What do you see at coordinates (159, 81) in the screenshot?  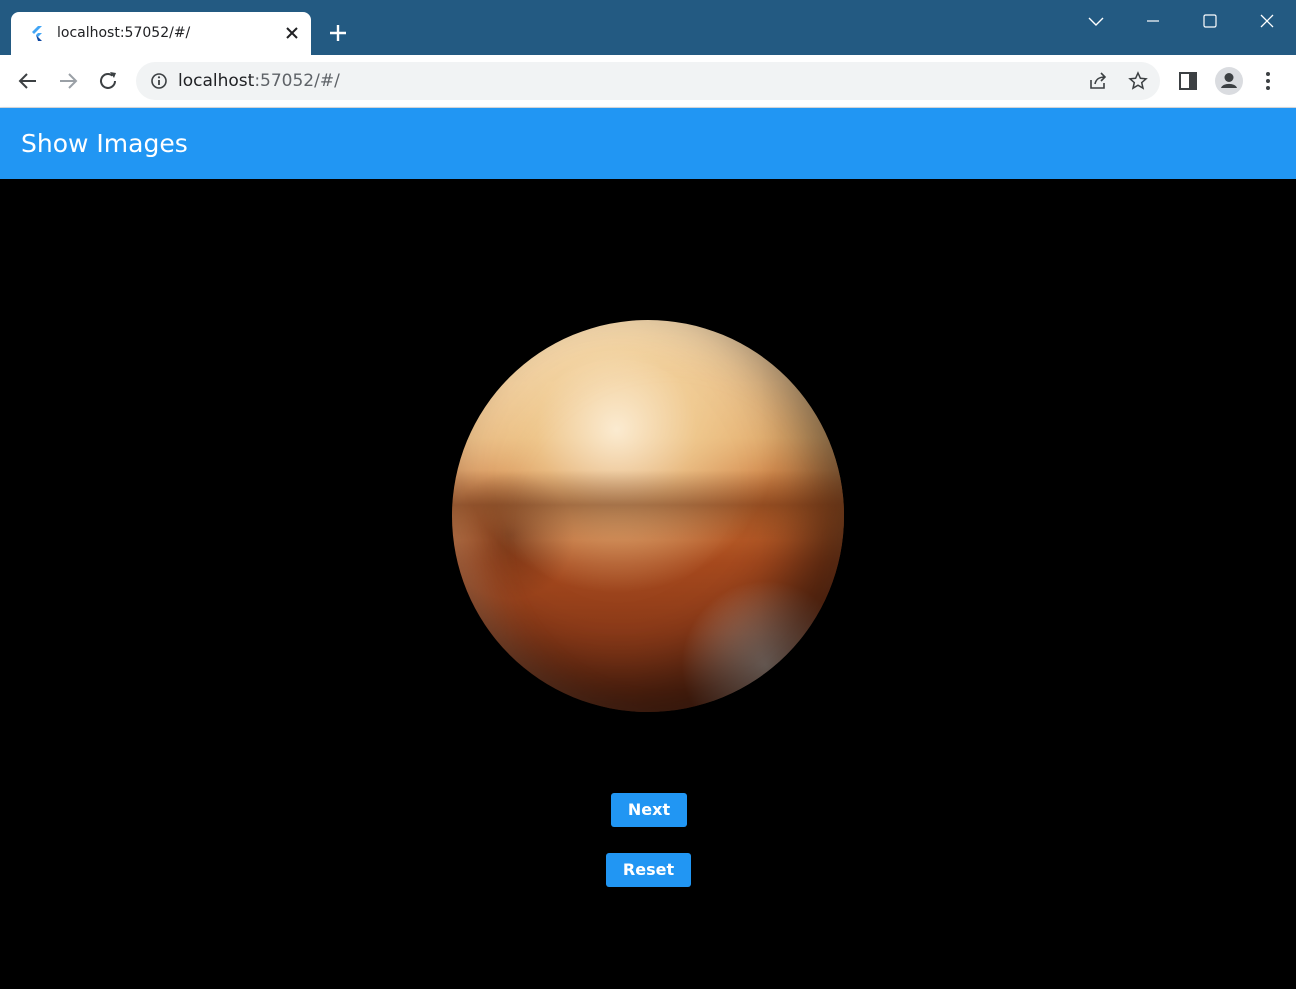 I see `info-icon` at bounding box center [159, 81].